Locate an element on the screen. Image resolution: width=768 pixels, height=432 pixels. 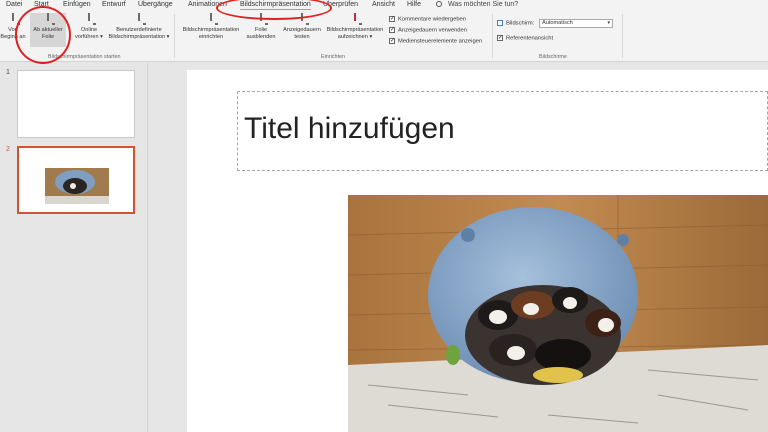
setup-slideshow-icon is located at coordinates (211, 19).